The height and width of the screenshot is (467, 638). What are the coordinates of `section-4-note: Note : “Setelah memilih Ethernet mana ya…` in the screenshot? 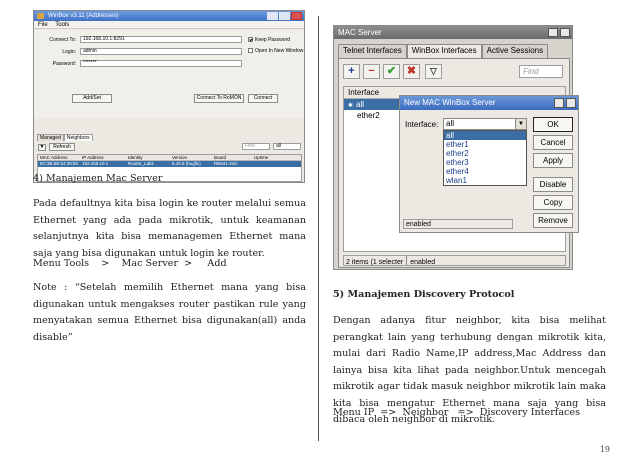 It's located at (169, 312).